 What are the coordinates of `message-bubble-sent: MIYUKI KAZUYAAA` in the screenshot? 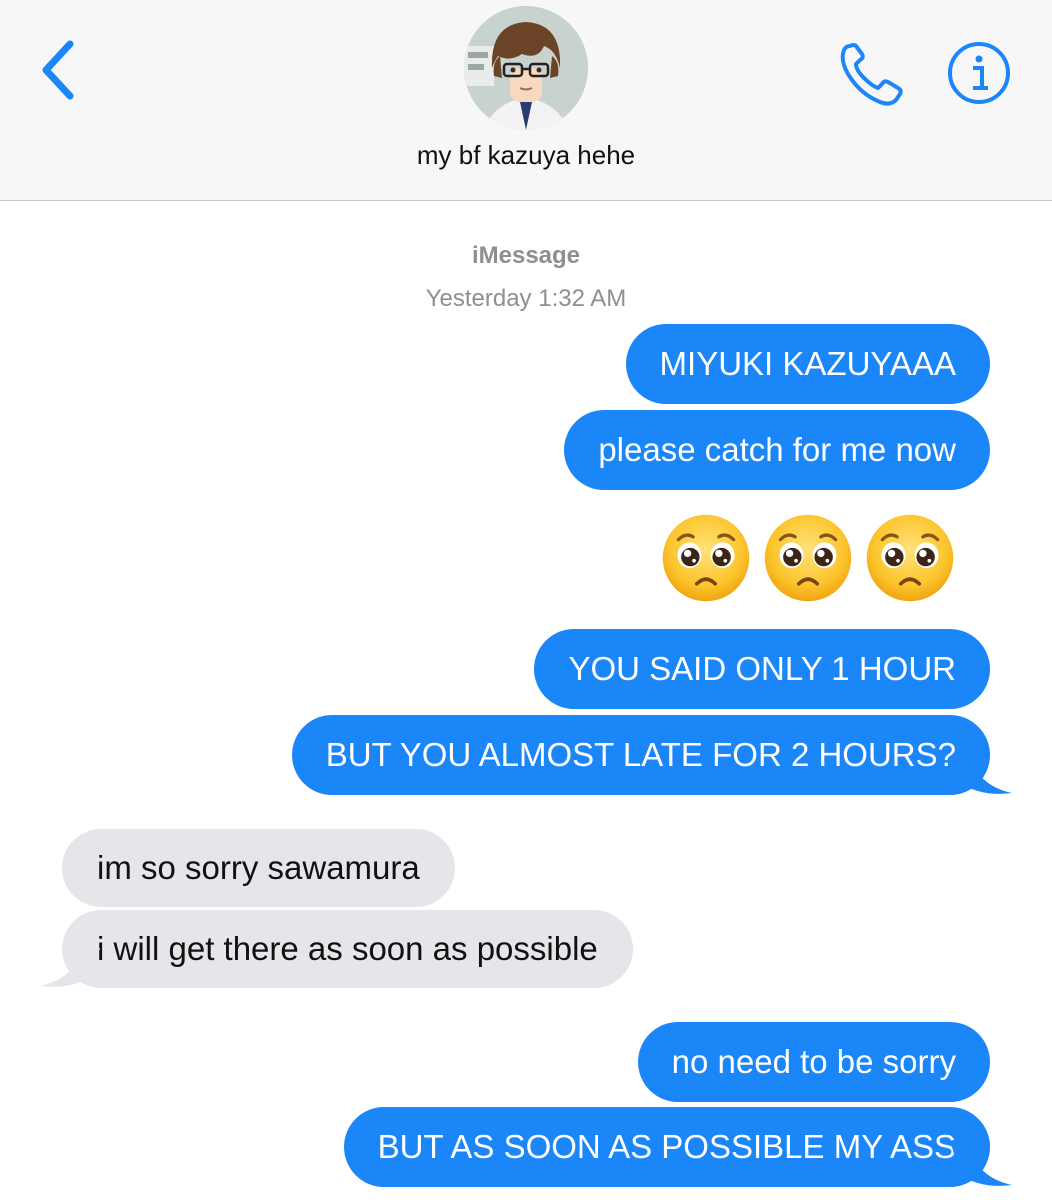 It's located at (807, 364).